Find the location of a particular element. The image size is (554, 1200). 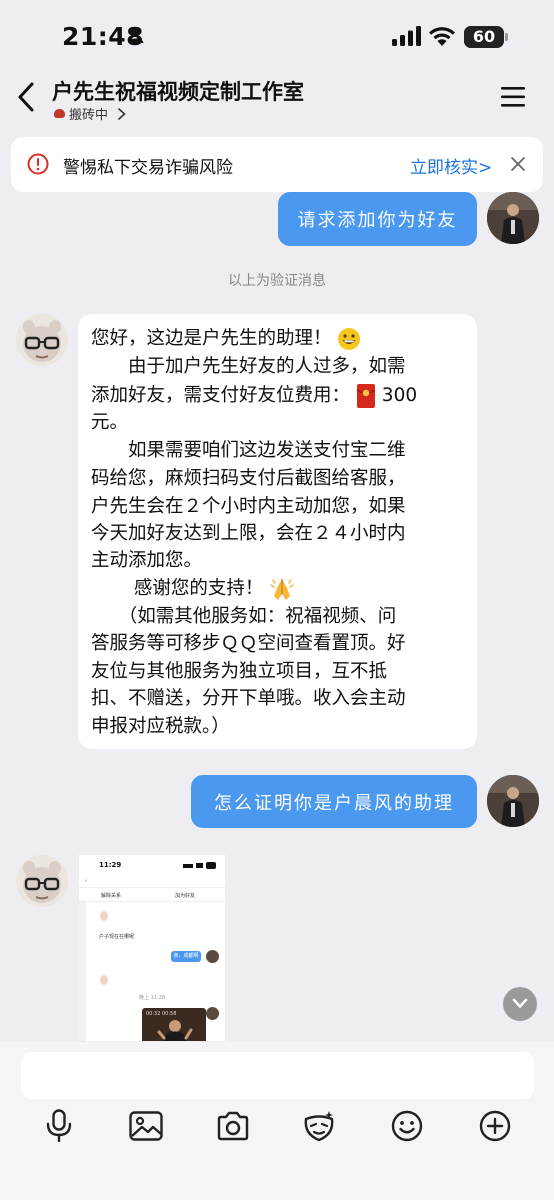

outgoing-message: 怎么证明你是户晨风的助理 is located at coordinates (334, 801).